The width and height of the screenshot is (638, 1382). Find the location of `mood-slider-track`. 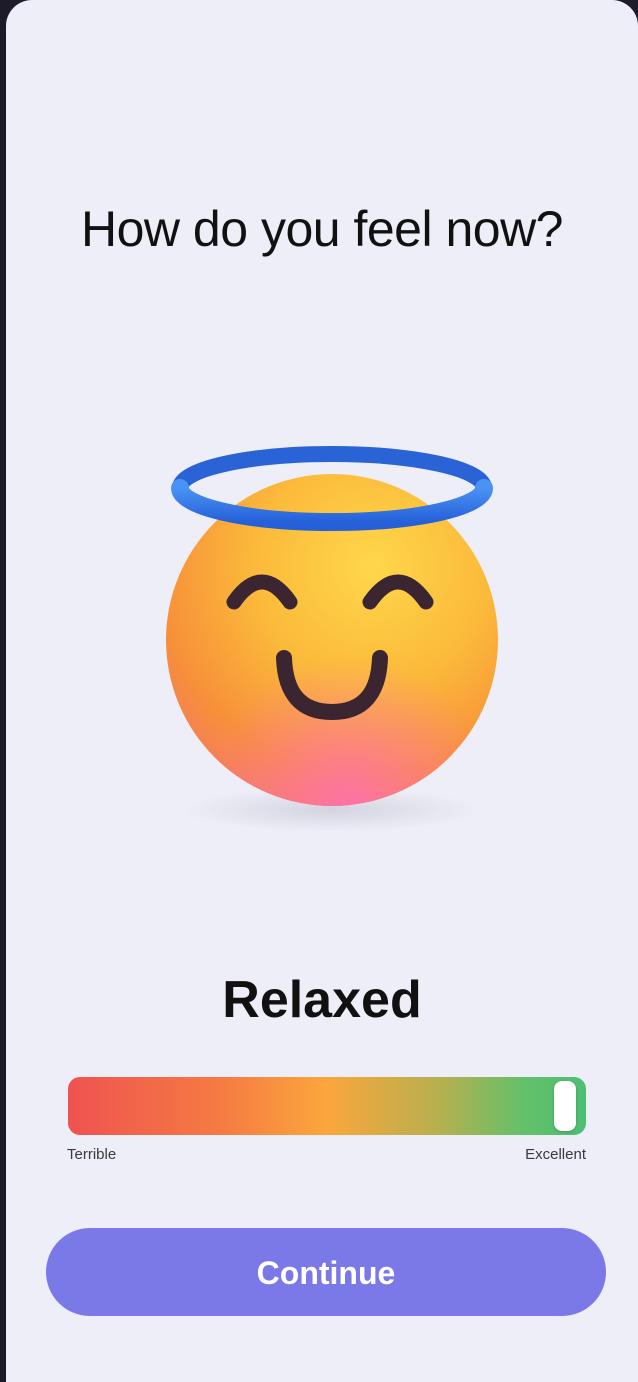

mood-slider-track is located at coordinates (327, 1106).